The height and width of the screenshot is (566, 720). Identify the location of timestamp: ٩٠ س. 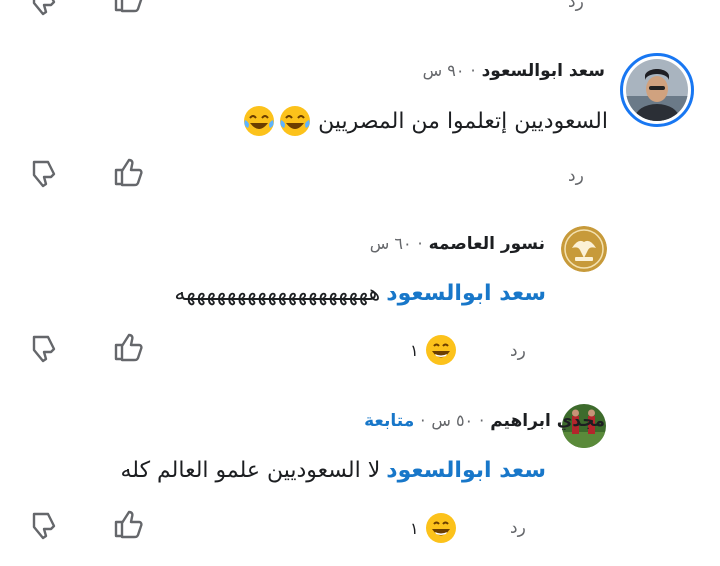
(444, 70).